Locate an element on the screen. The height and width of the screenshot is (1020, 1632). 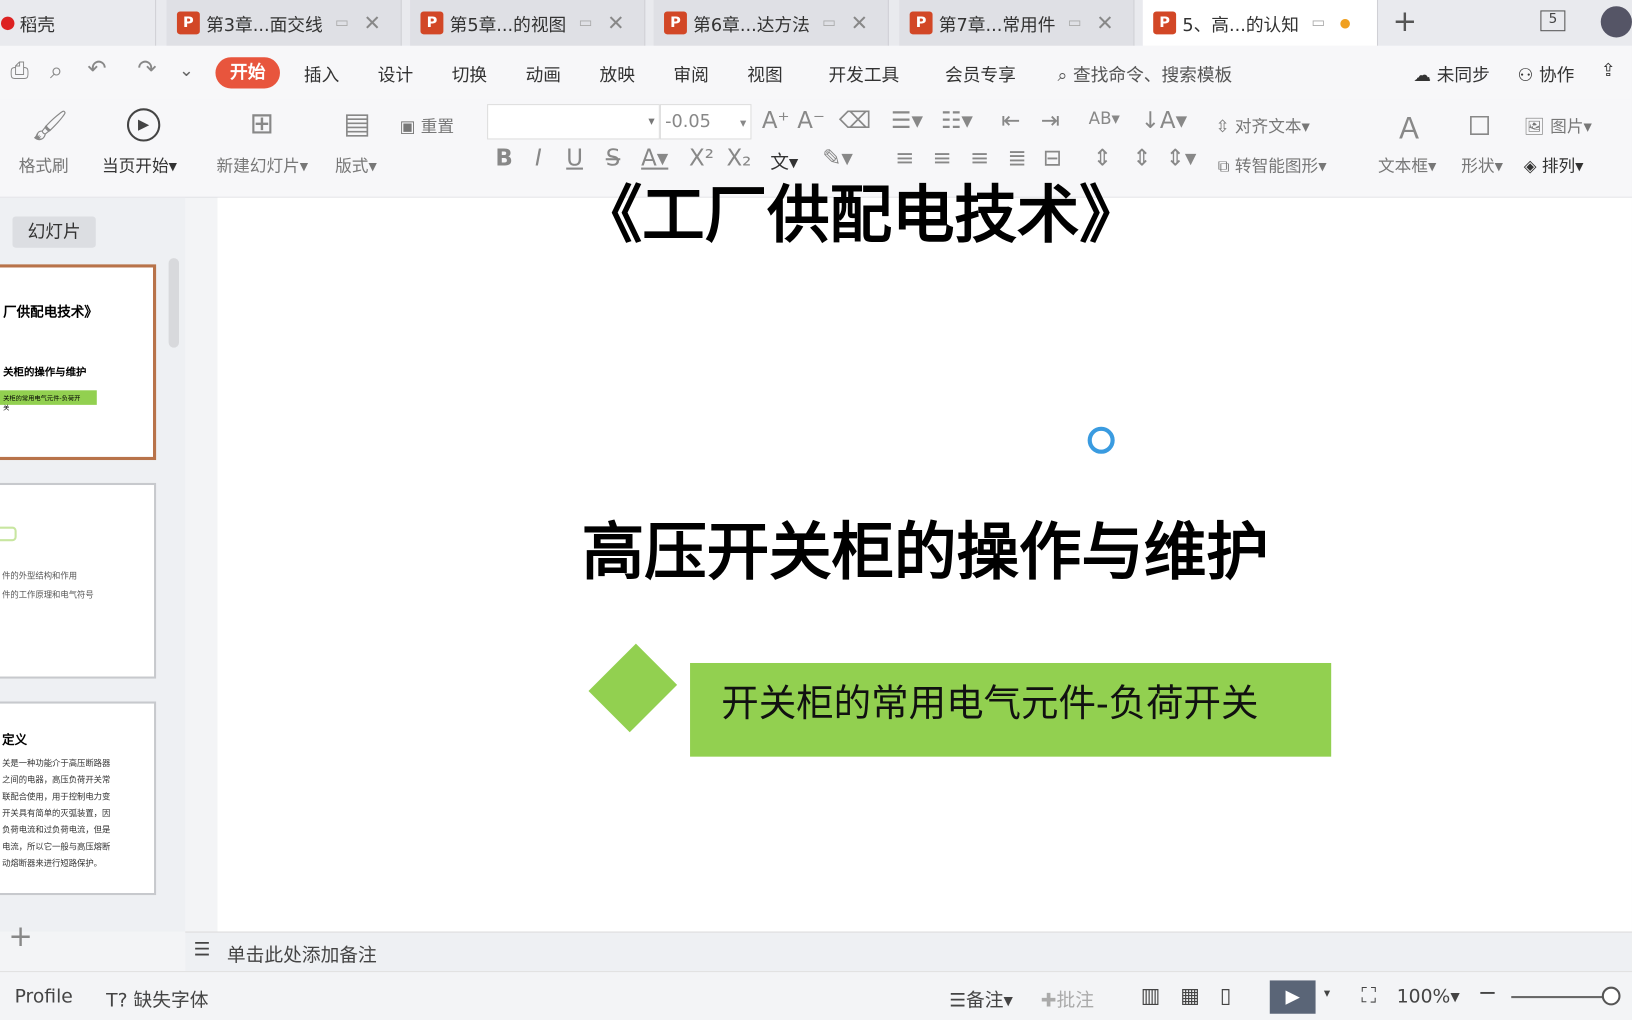
redo-icon: ↷ is located at coordinates (146, 69).